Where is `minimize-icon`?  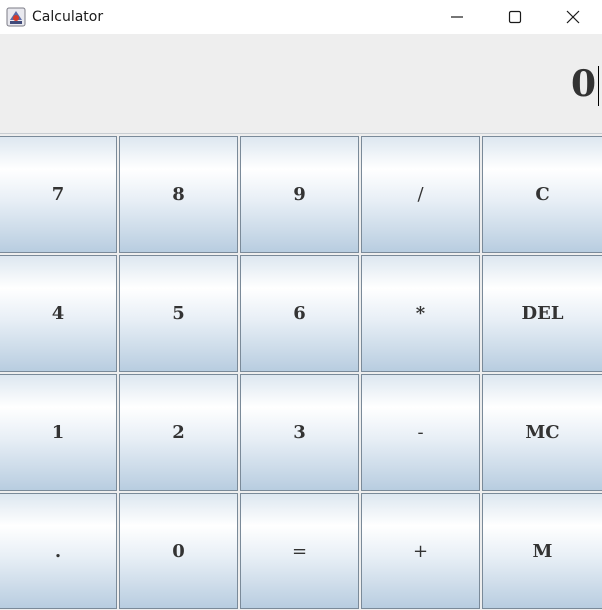
minimize-icon is located at coordinates (457, 17).